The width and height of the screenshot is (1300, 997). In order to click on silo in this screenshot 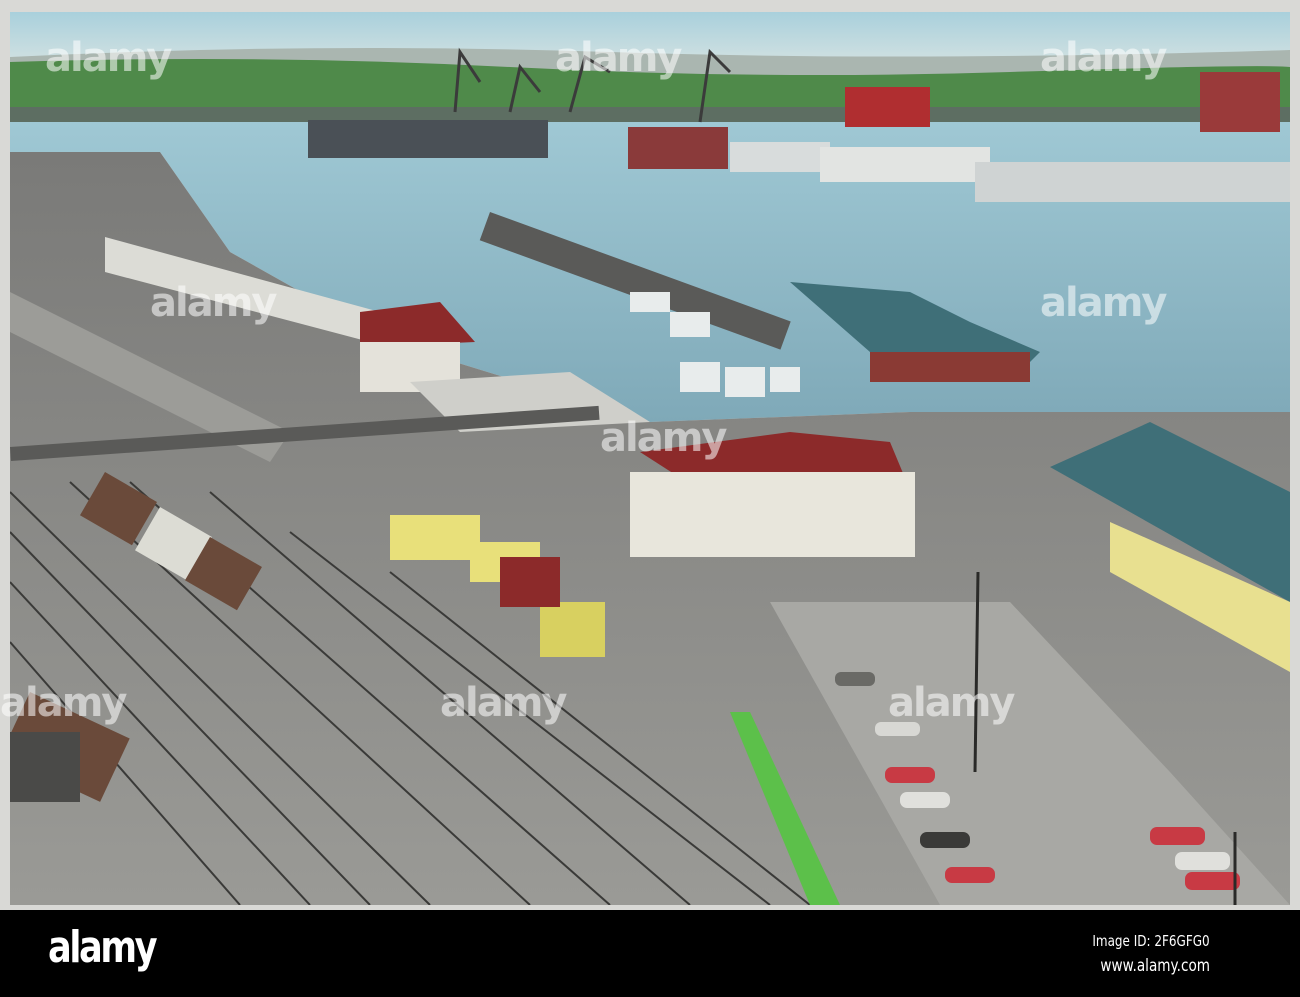, I will do `click(1240, 102)`.